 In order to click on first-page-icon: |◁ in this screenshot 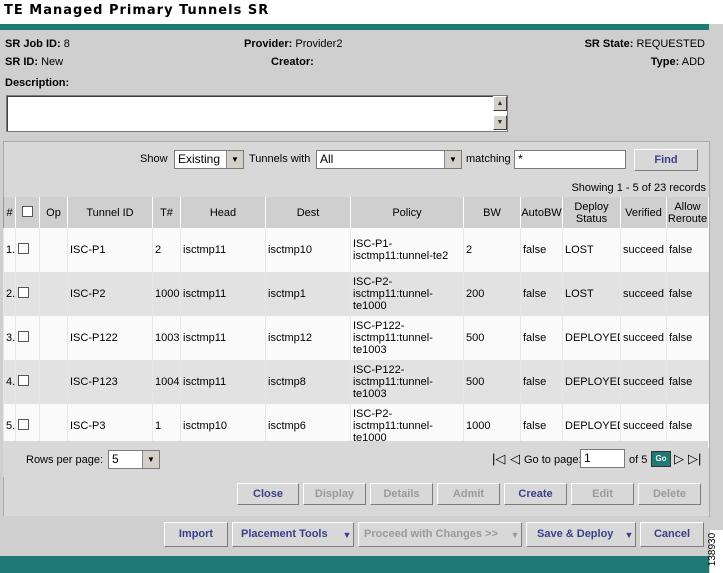, I will do `click(498, 459)`.